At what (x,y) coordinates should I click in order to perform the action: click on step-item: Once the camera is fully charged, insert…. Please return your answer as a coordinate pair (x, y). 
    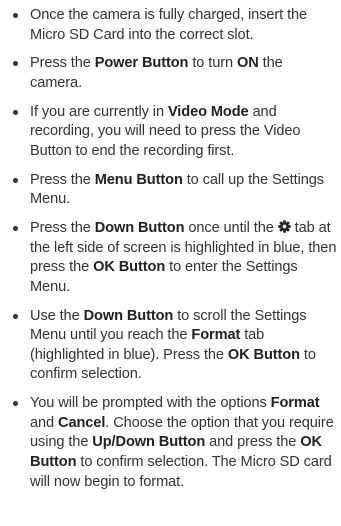
    Looking at the image, I should click on (168, 25).